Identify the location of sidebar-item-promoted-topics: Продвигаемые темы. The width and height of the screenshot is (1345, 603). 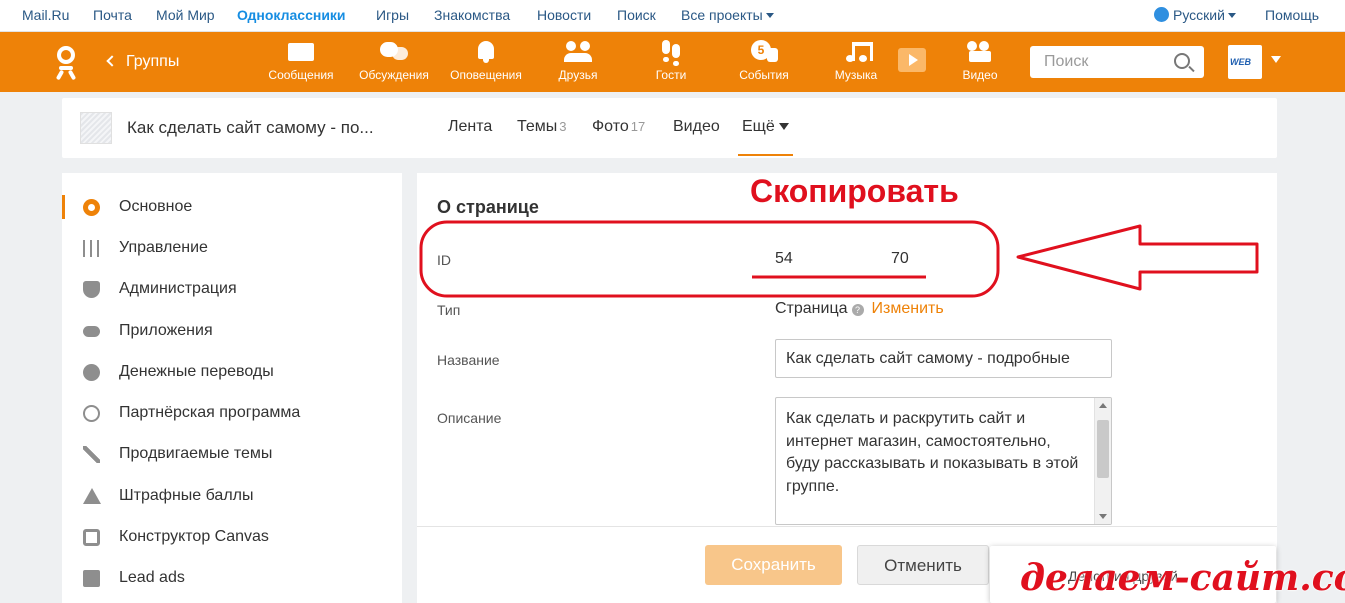
(232, 454).